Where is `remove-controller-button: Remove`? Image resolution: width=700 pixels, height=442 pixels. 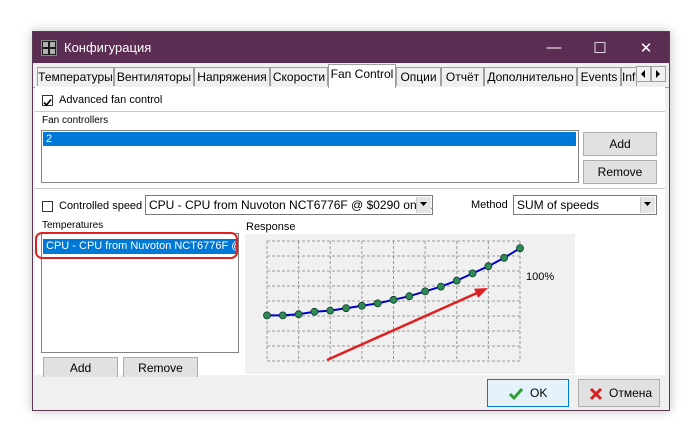 remove-controller-button: Remove is located at coordinates (620, 172).